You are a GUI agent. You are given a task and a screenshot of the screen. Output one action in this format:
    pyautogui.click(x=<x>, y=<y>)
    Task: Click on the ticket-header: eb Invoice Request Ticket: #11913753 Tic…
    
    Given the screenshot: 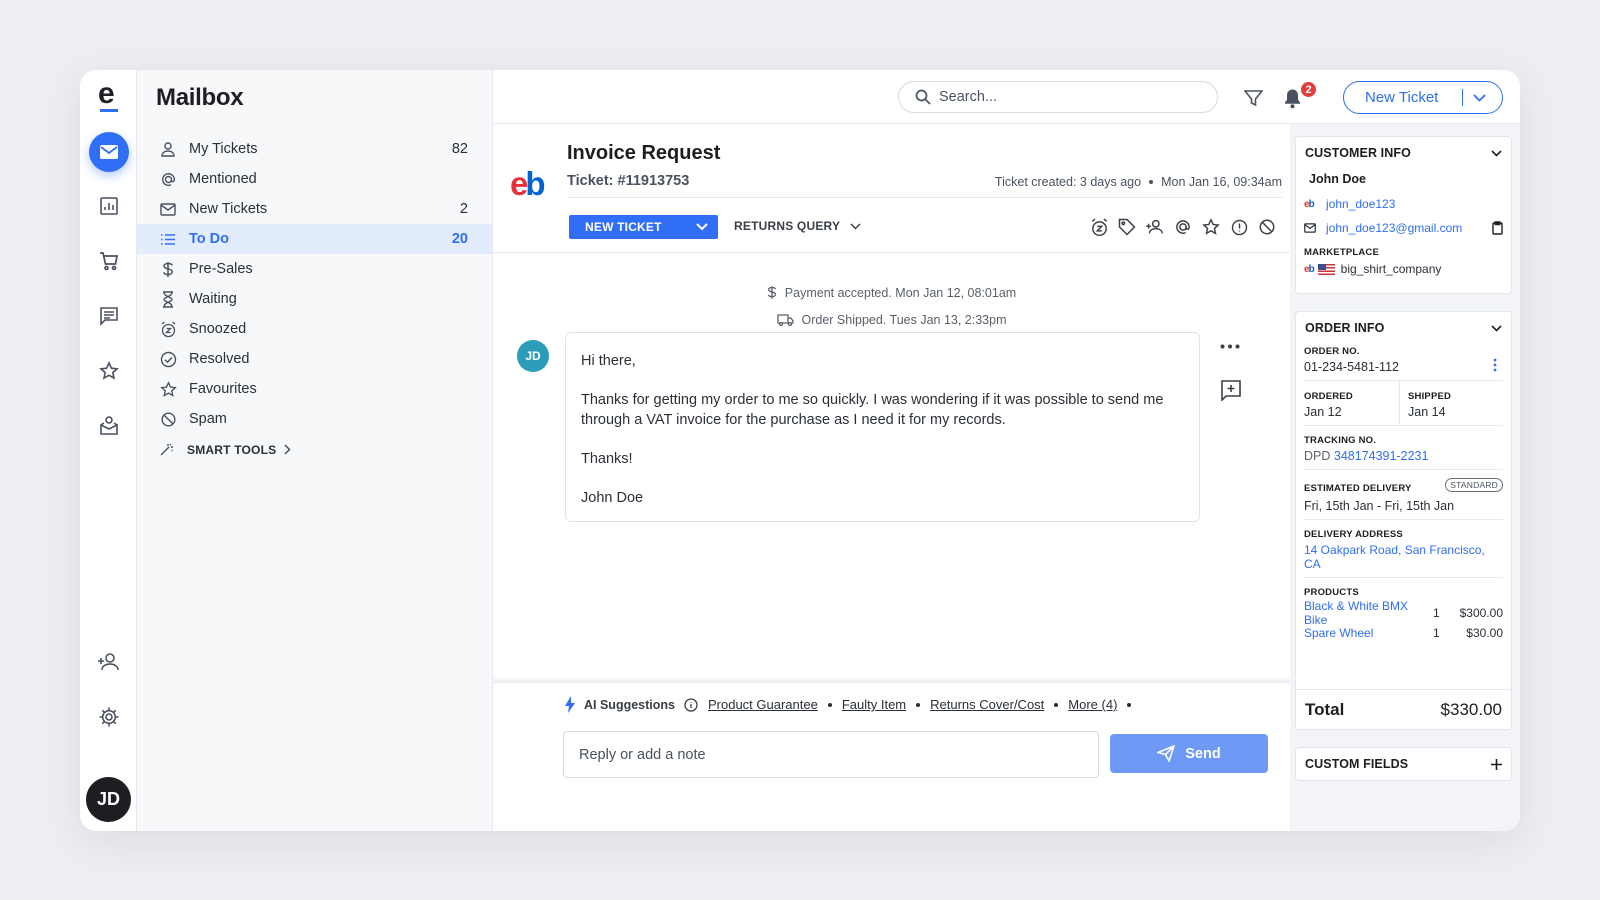 What is the action you would take?
    pyautogui.click(x=891, y=188)
    